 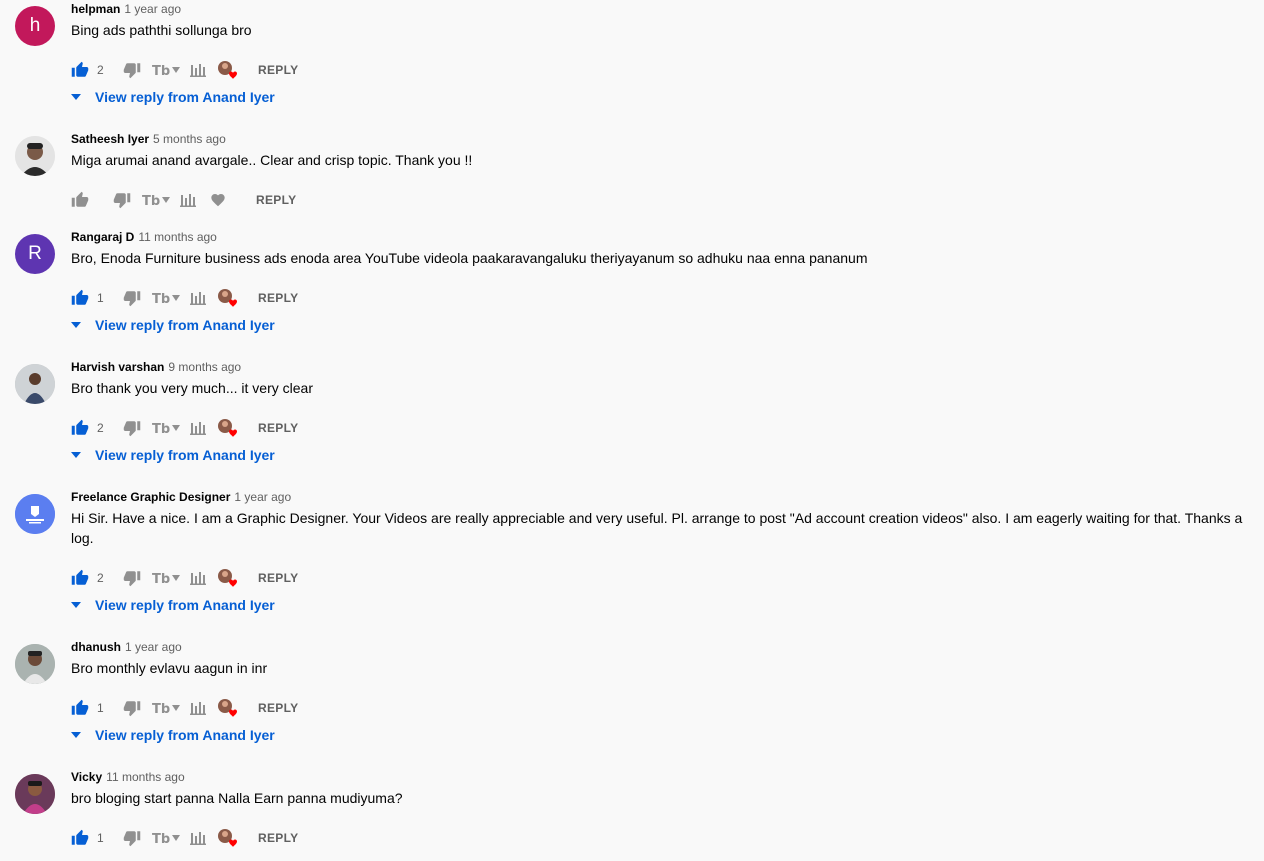 I want to click on like-count: 1, so click(x=100, y=298).